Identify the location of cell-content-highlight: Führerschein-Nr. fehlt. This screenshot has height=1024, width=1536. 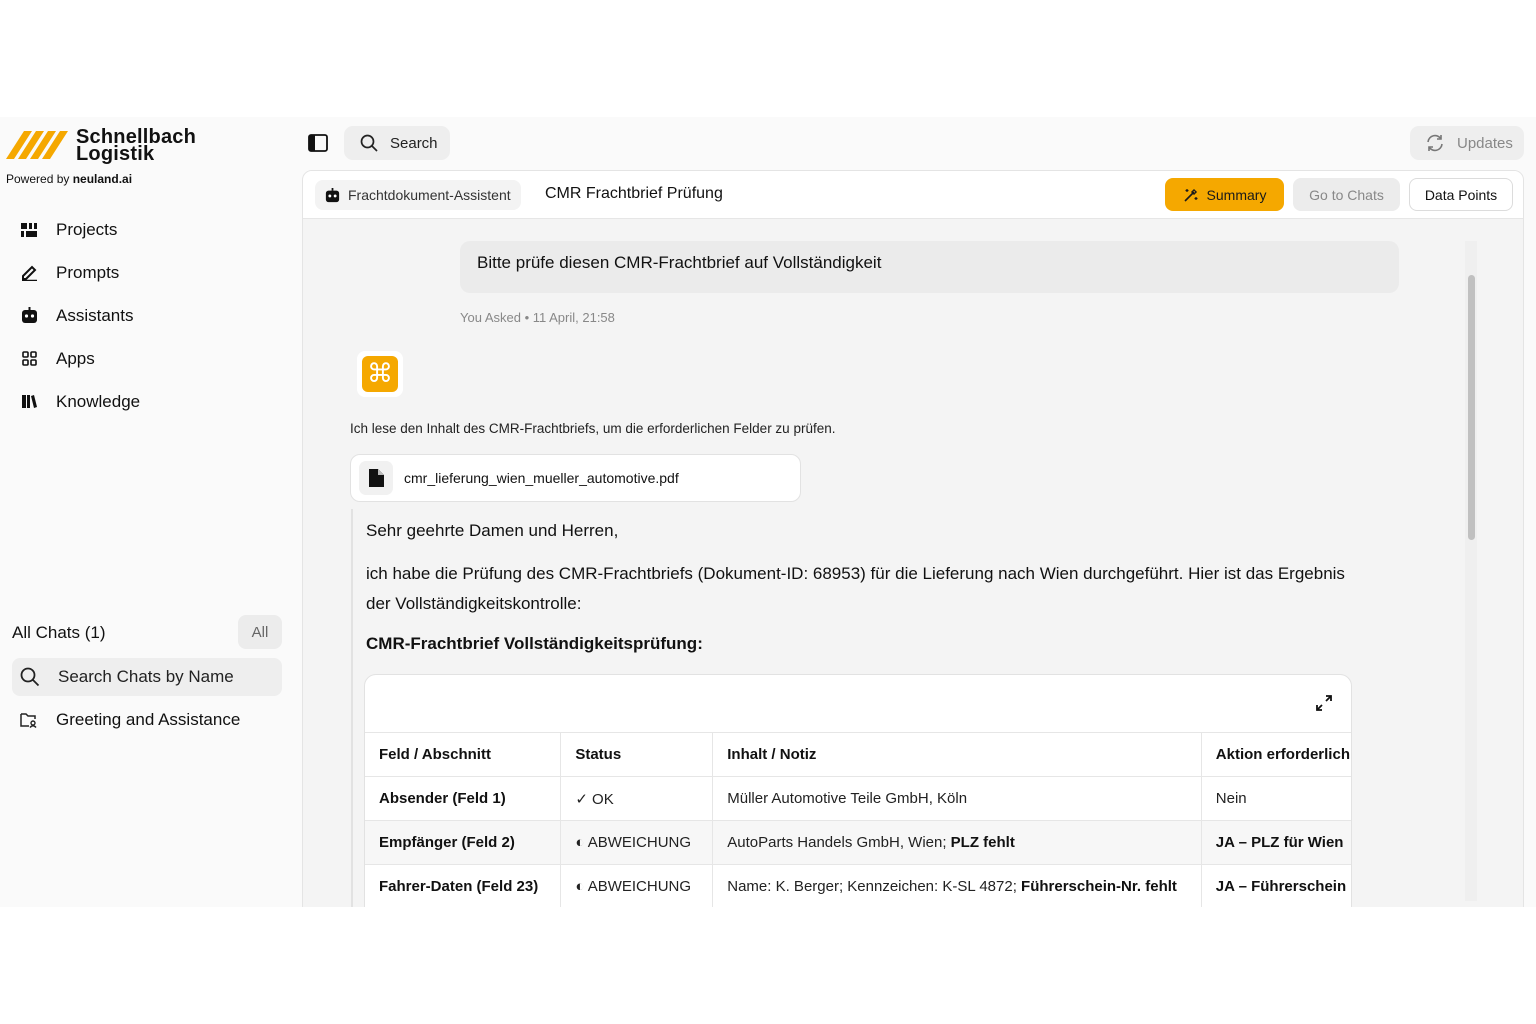
(1099, 887).